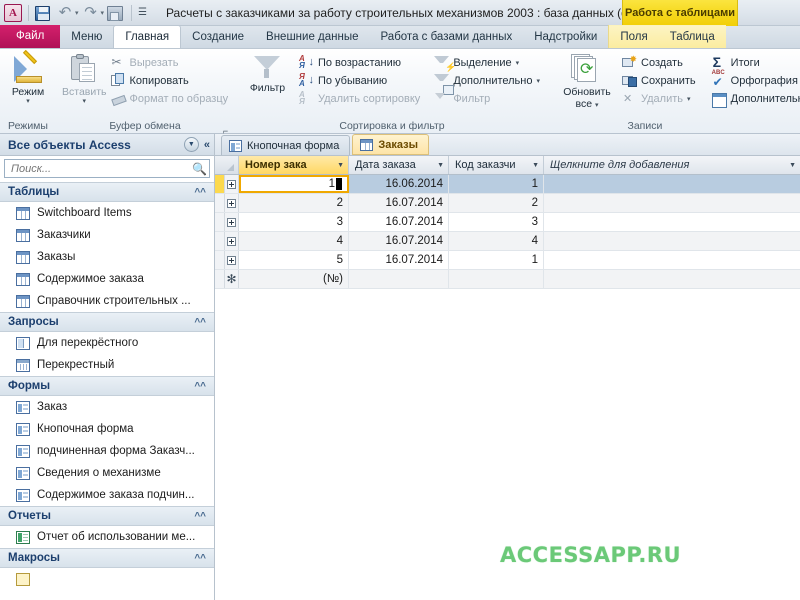 The height and width of the screenshot is (600, 800). What do you see at coordinates (142, 12) in the screenshot?
I see `customize-qat-icon: ☰` at bounding box center [142, 12].